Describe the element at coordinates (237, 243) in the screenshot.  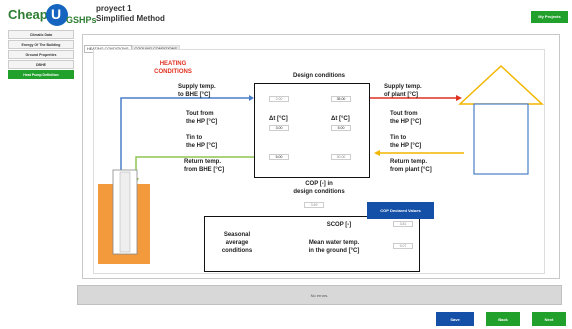
I see `seasonal-conditions-label: Seasonal average conditions` at that location.